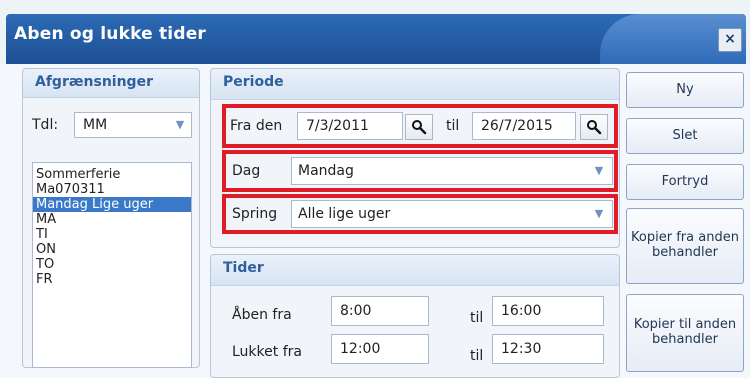  I want to click on window-title: Aben og lukke tider, so click(110, 34).